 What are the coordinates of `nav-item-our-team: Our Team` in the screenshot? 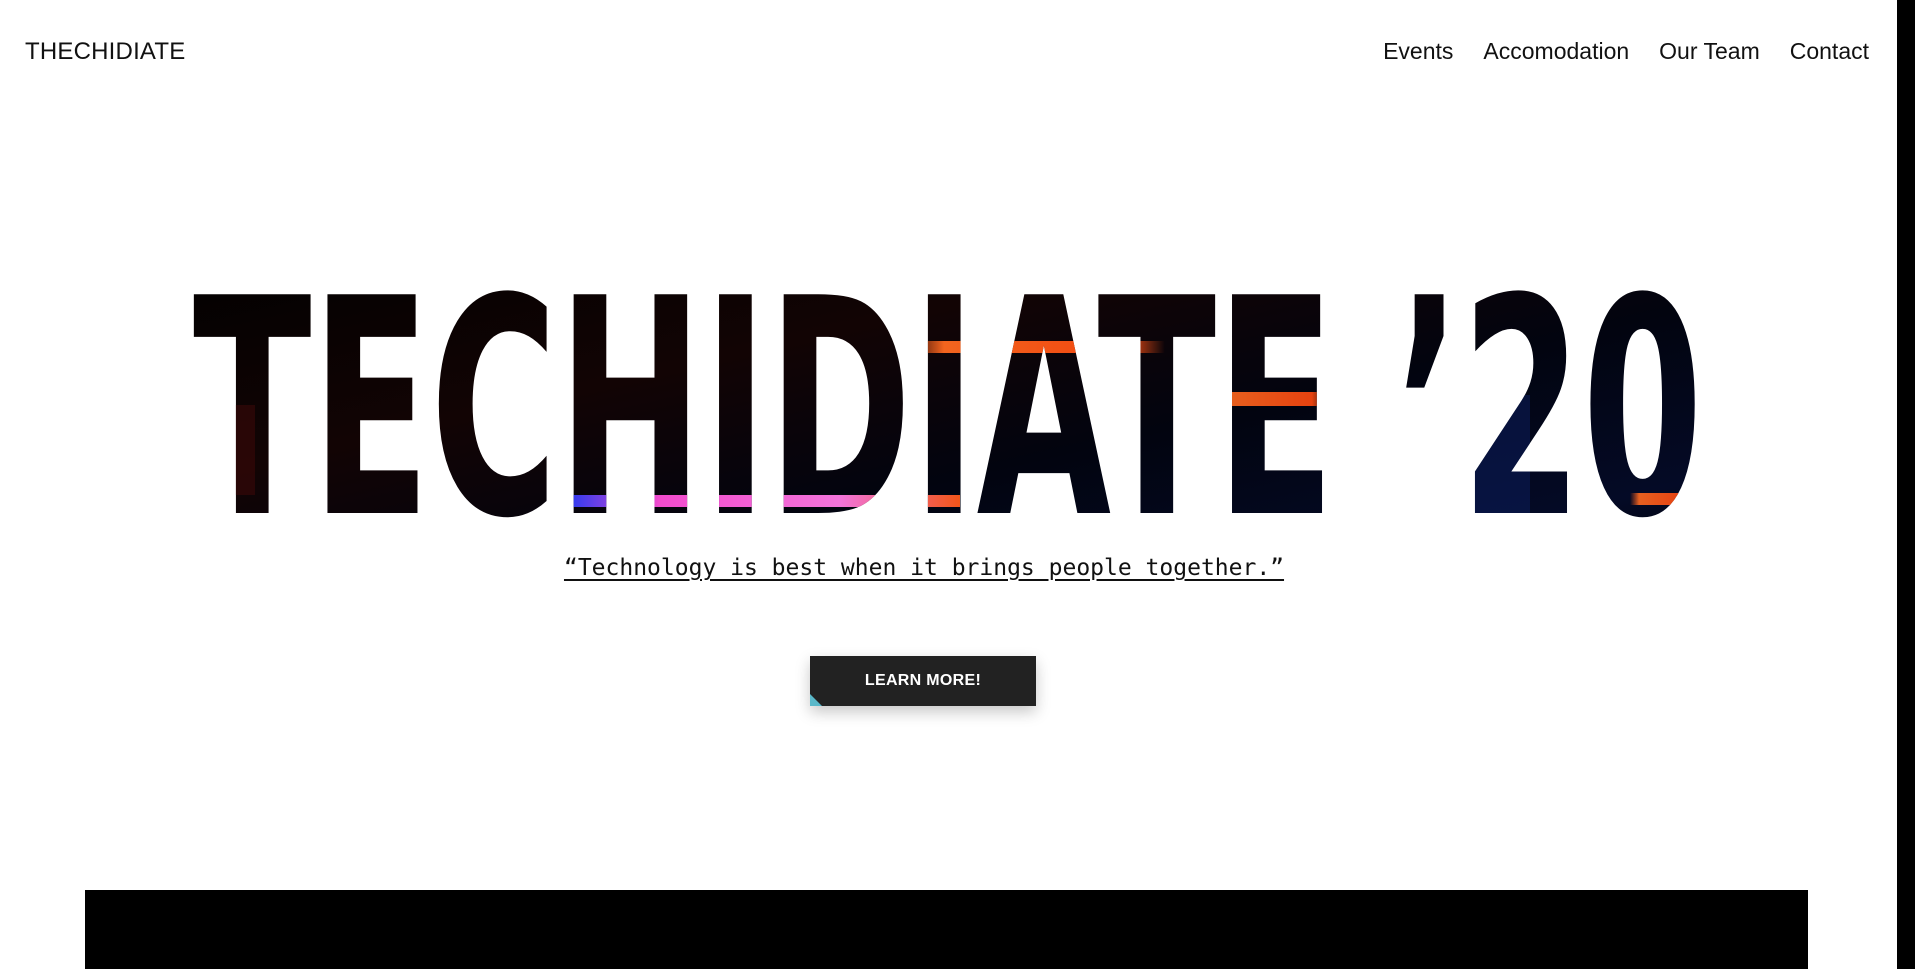 It's located at (1709, 51).